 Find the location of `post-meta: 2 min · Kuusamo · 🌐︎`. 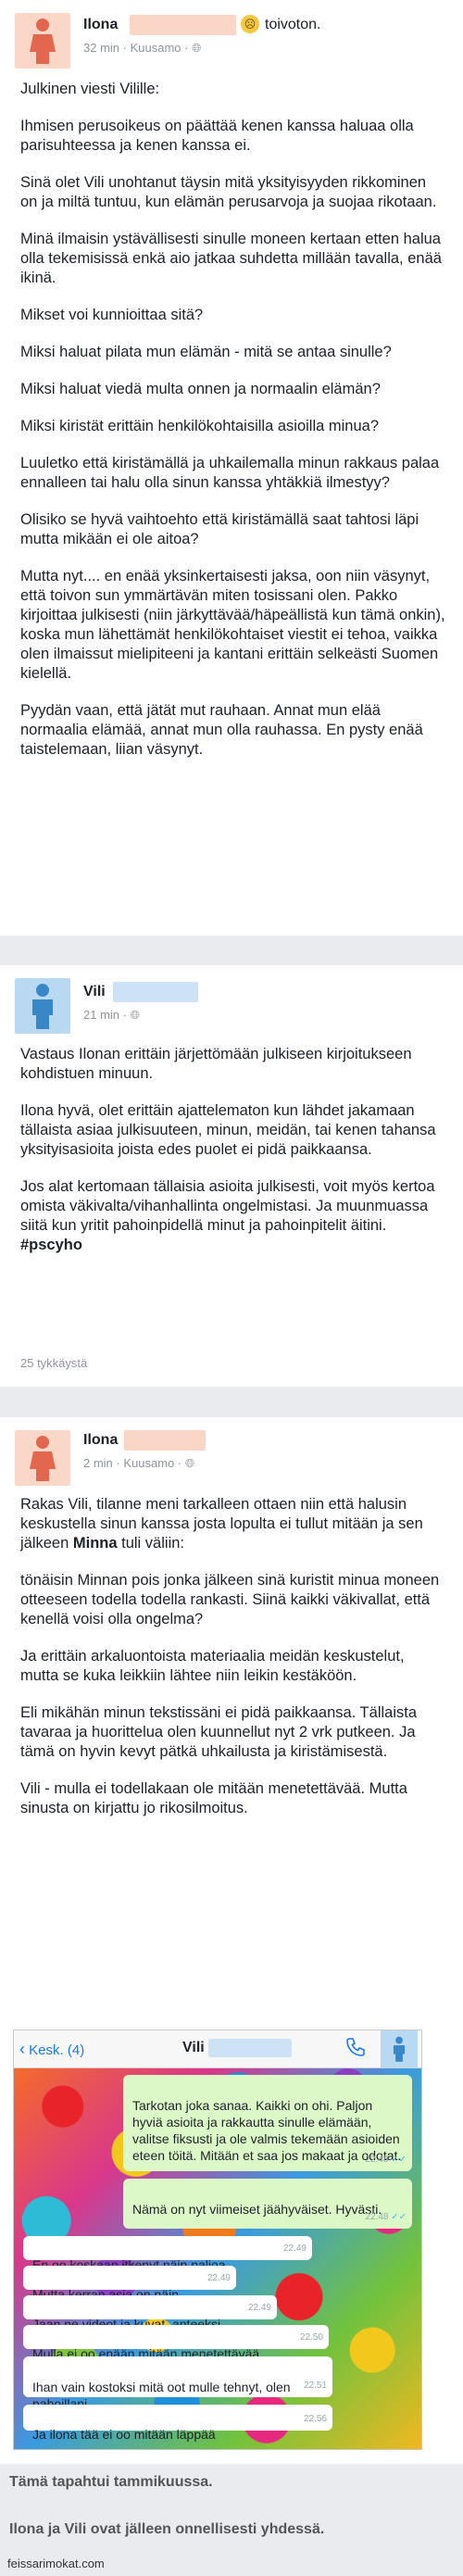

post-meta: 2 min · Kuusamo · 🌐︎ is located at coordinates (139, 1463).